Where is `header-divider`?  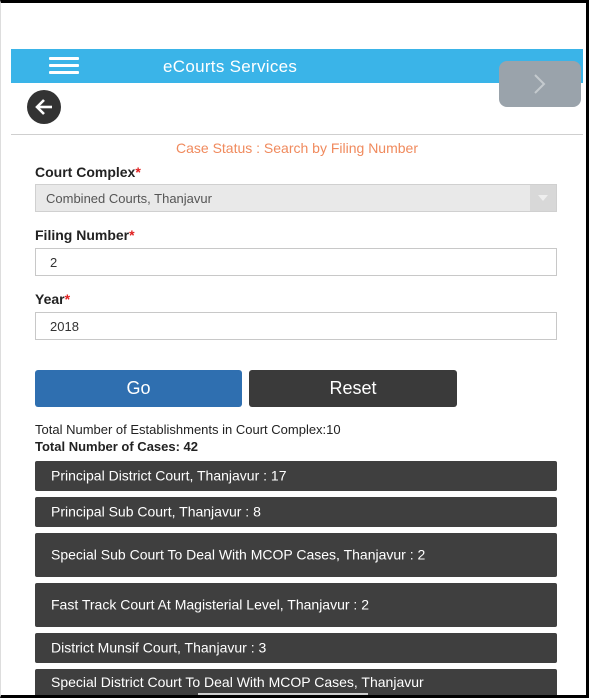
header-divider is located at coordinates (297, 134).